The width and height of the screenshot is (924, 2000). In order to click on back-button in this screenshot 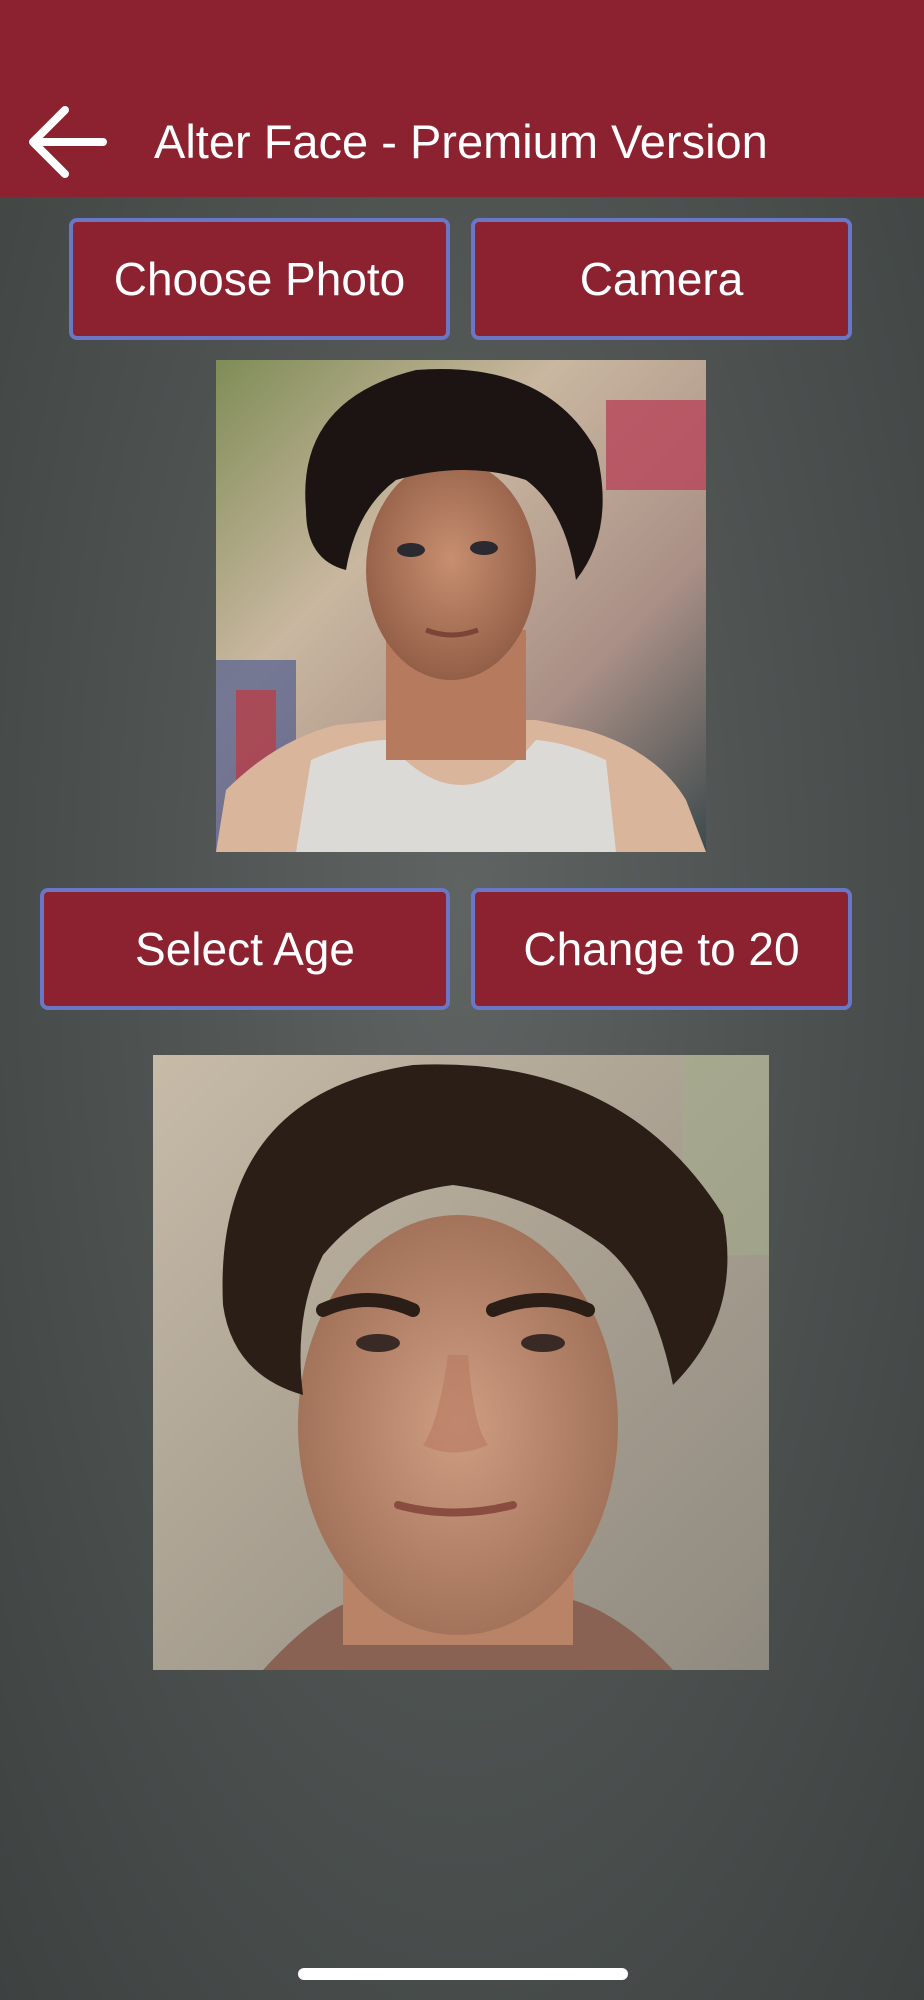, I will do `click(67, 142)`.